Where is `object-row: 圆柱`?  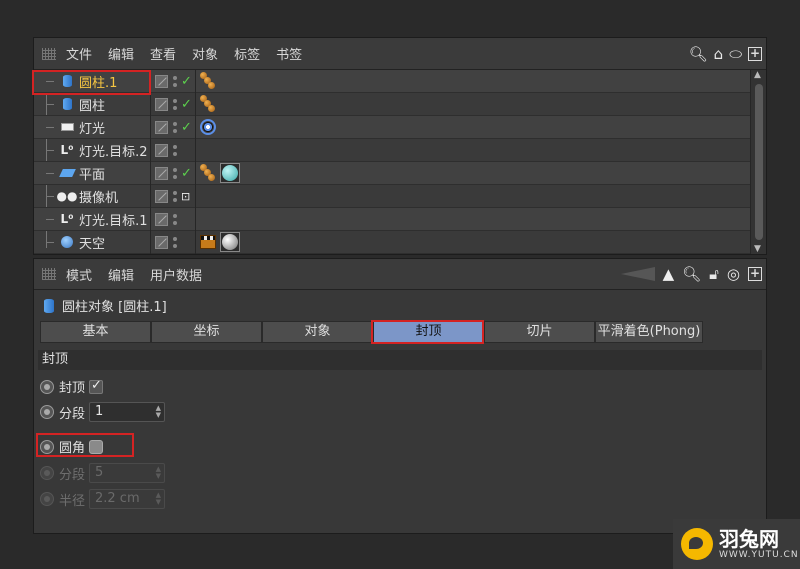
object-row: 圆柱 is located at coordinates (92, 104).